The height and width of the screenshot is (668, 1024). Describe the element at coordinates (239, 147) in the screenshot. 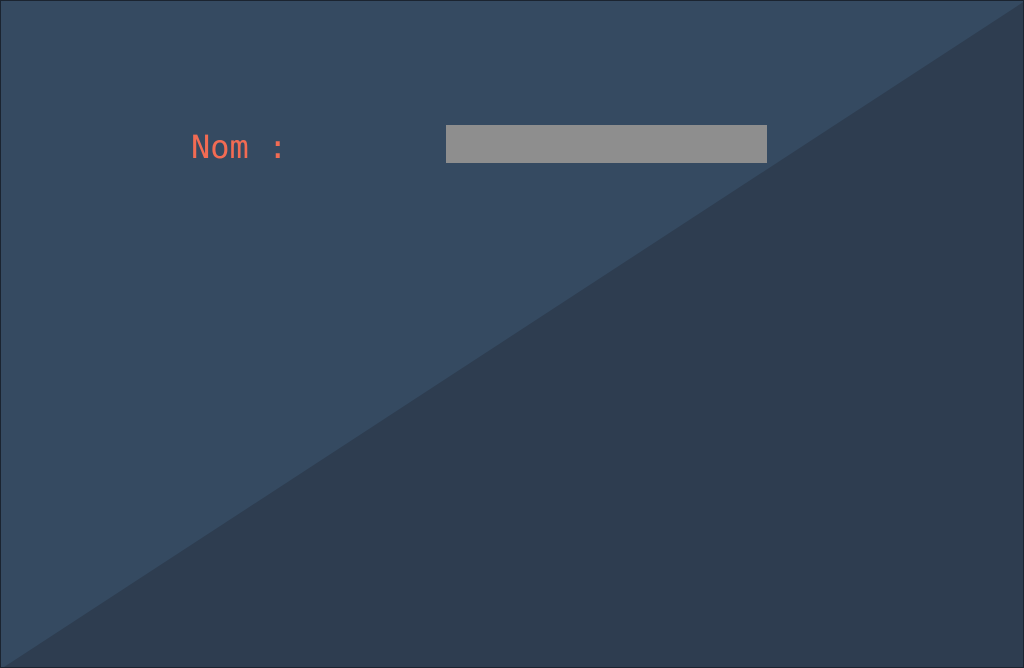

I see `name-label: Nom :` at that location.